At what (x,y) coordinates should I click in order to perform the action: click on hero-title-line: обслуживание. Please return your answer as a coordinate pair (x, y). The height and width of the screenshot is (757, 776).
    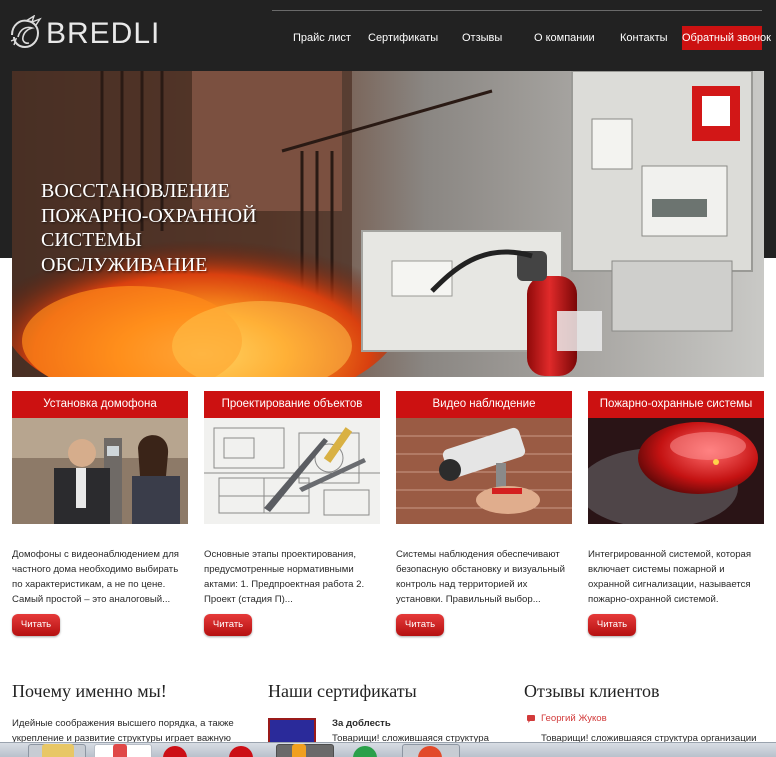
    Looking at the image, I should click on (124, 264).